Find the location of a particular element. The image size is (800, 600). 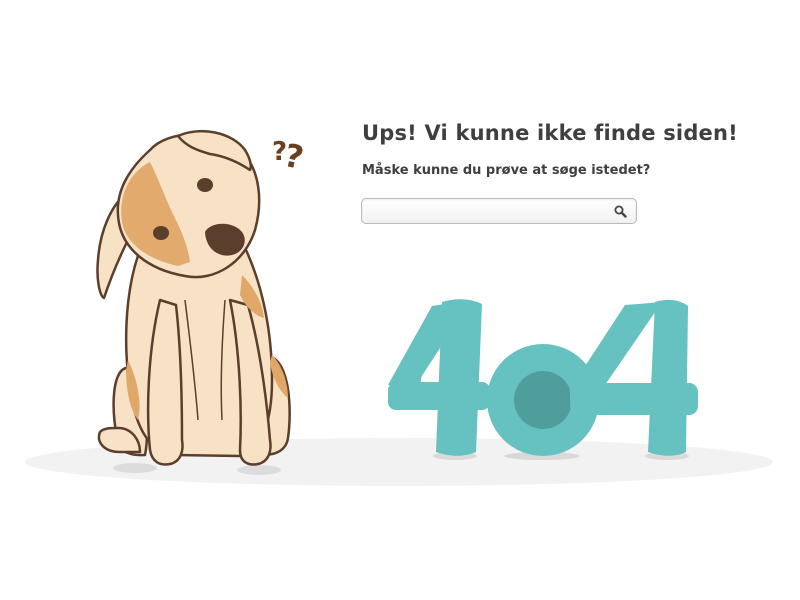

digit-four-right is located at coordinates (634, 377).